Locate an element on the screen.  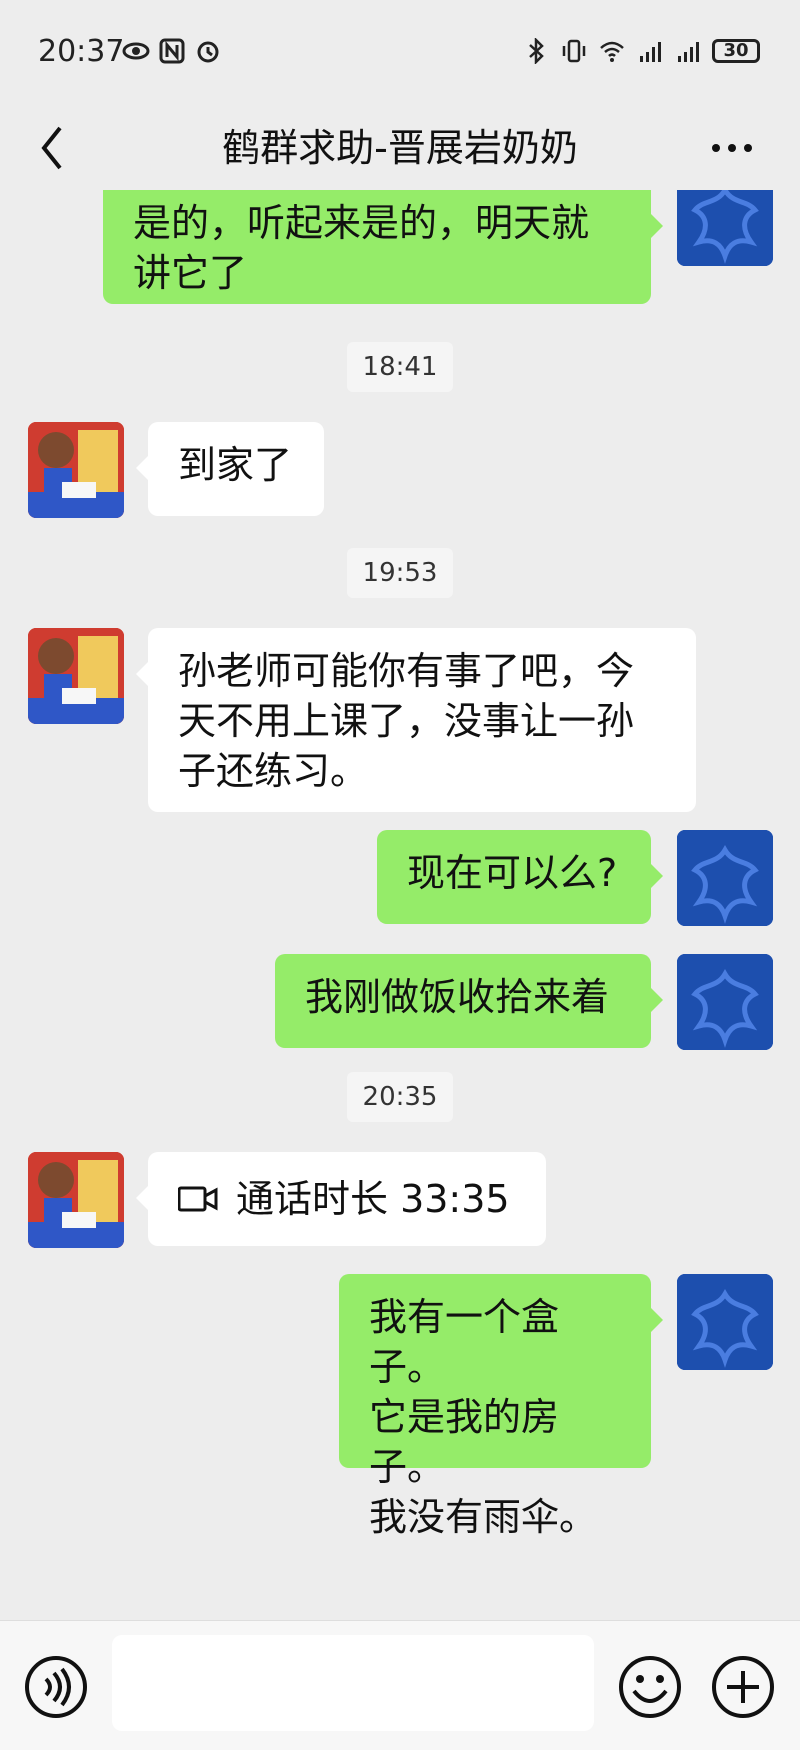
timestamp: 18:41 is located at coordinates (400, 367).